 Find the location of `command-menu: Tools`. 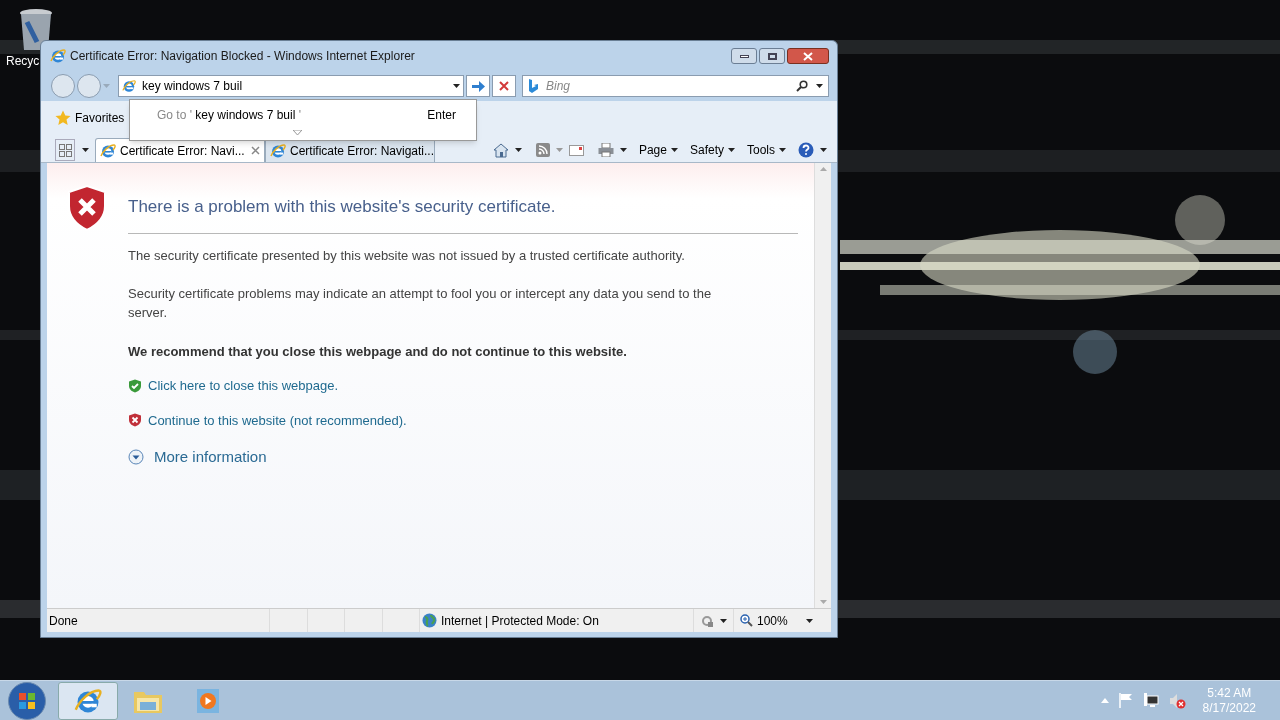

command-menu: Tools is located at coordinates (766, 150).